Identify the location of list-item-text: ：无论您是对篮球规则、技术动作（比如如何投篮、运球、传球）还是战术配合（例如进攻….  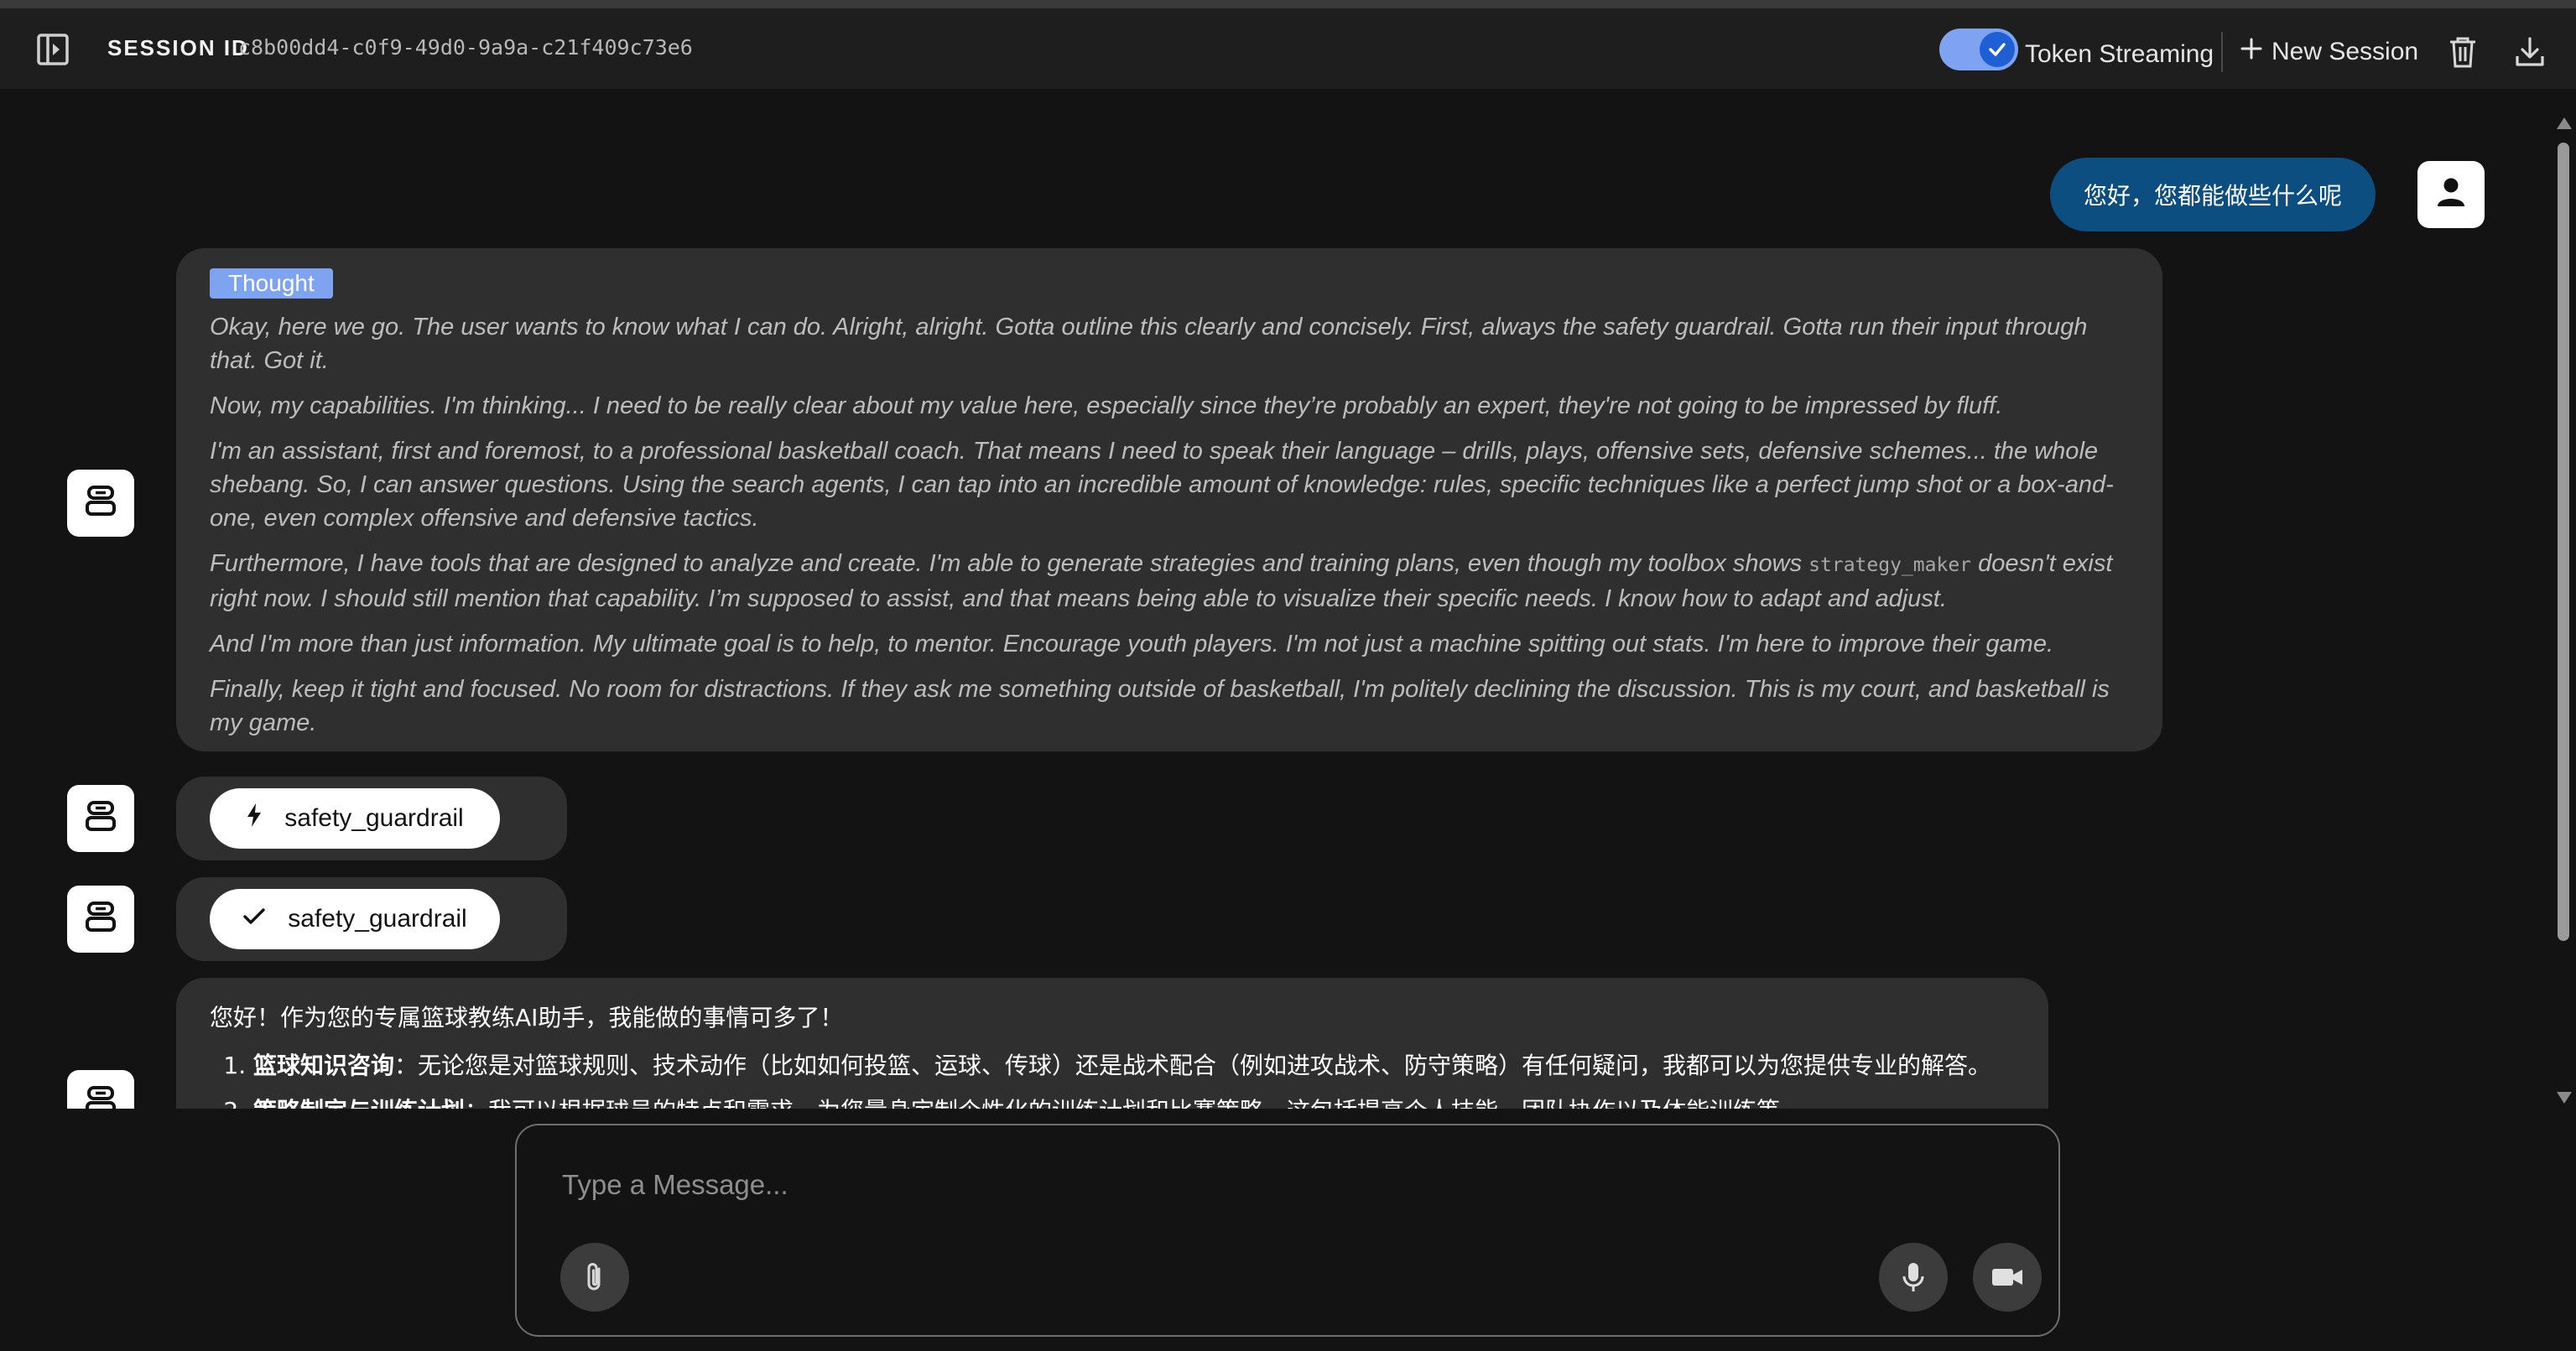
(1193, 1065).